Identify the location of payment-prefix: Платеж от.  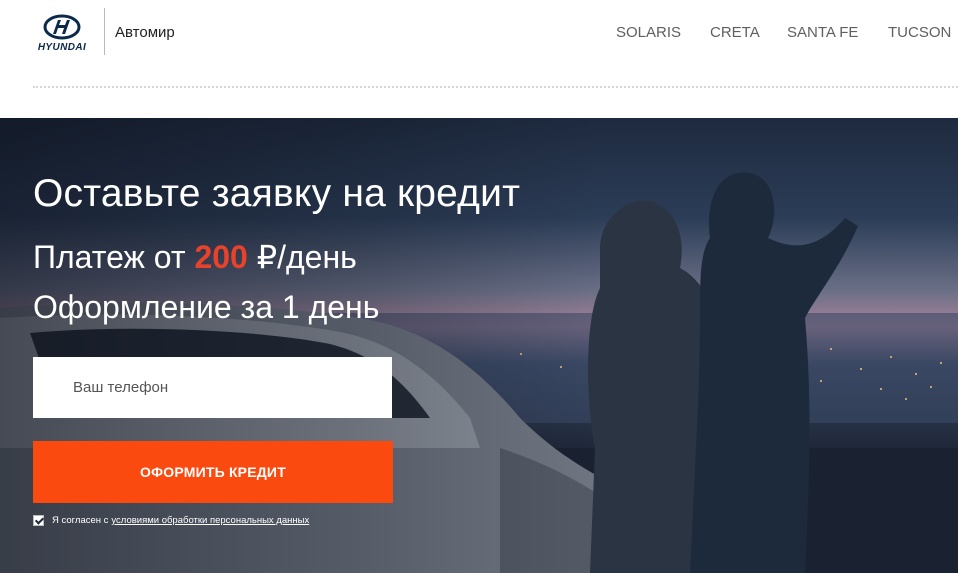
(109, 257).